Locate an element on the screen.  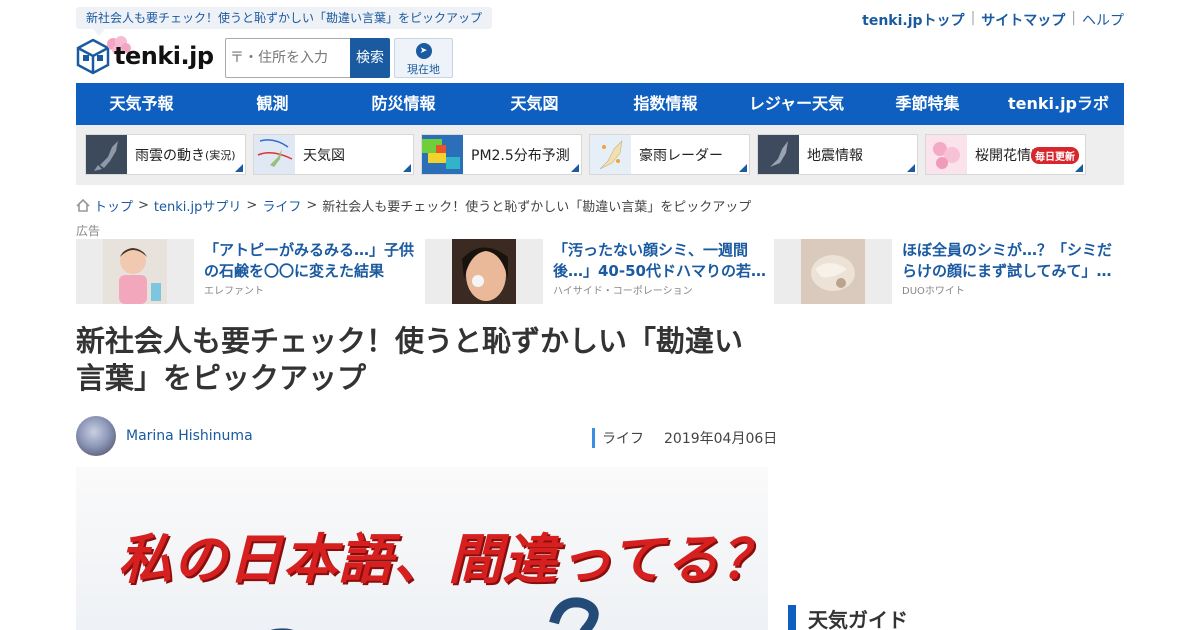
quick-link-pm25: PM2.5分布予測 is located at coordinates (501, 154).